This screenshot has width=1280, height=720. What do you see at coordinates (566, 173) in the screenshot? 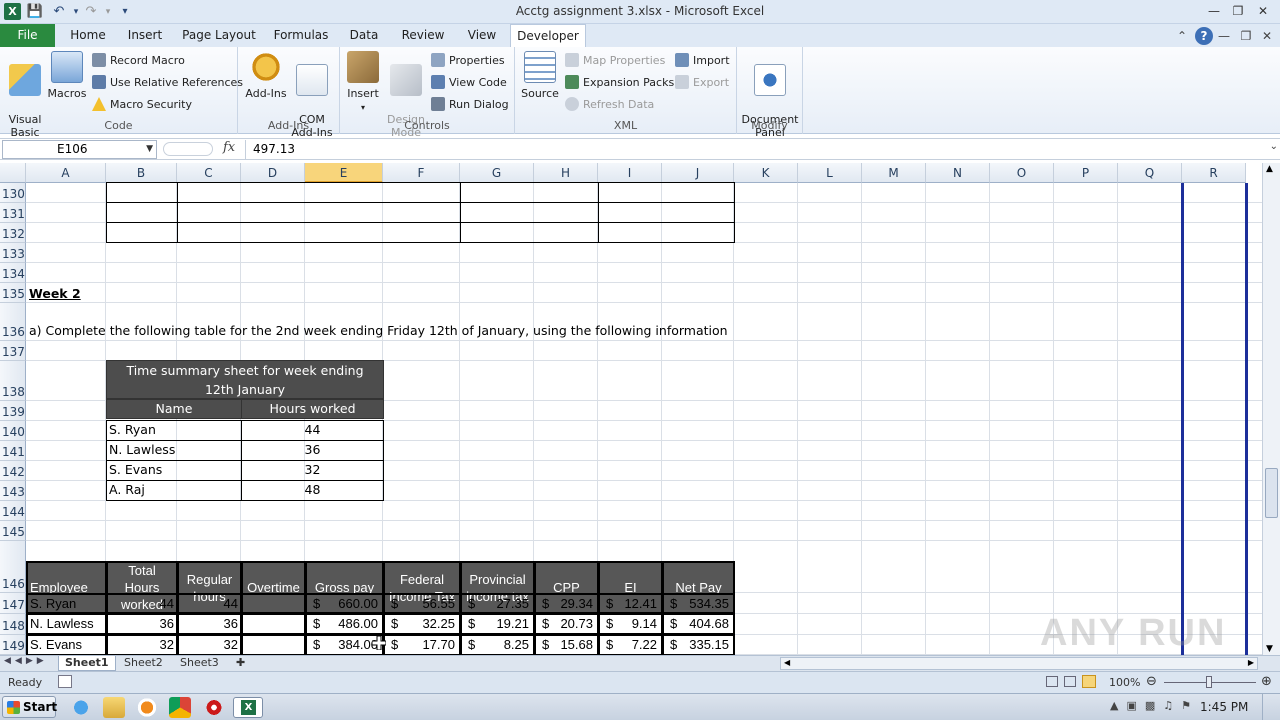
I see `column-header-h: H` at bounding box center [566, 173].